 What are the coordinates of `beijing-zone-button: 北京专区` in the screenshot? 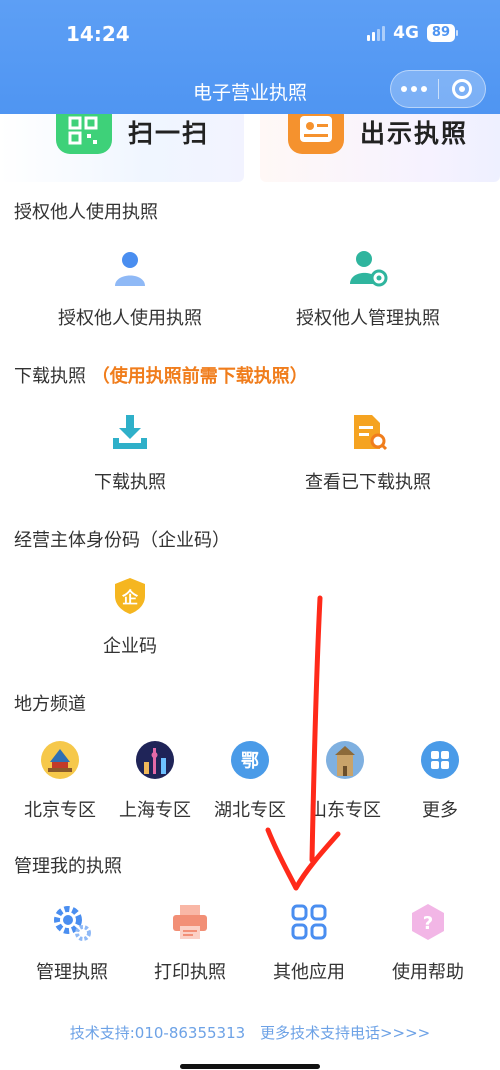 It's located at (60, 780).